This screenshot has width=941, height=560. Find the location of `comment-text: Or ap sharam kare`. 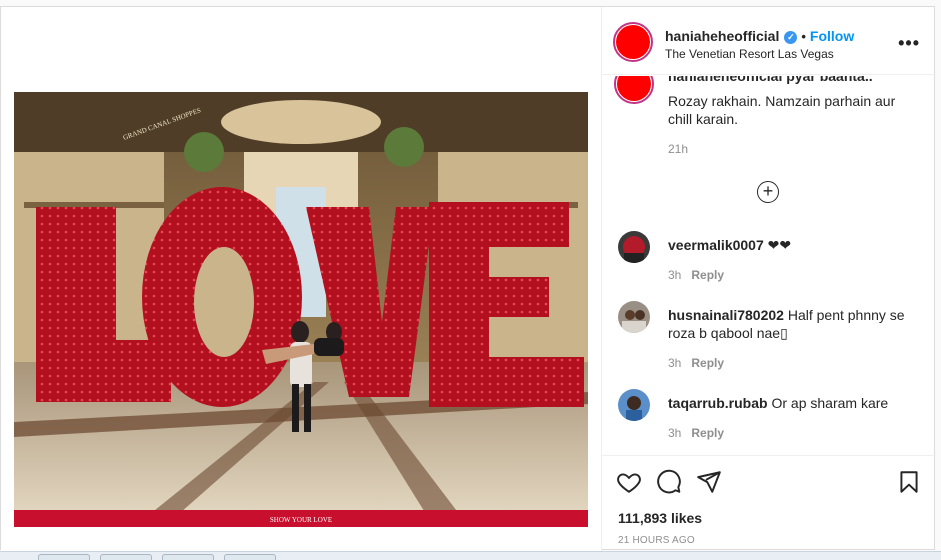

comment-text: Or ap sharam kare is located at coordinates (830, 403).